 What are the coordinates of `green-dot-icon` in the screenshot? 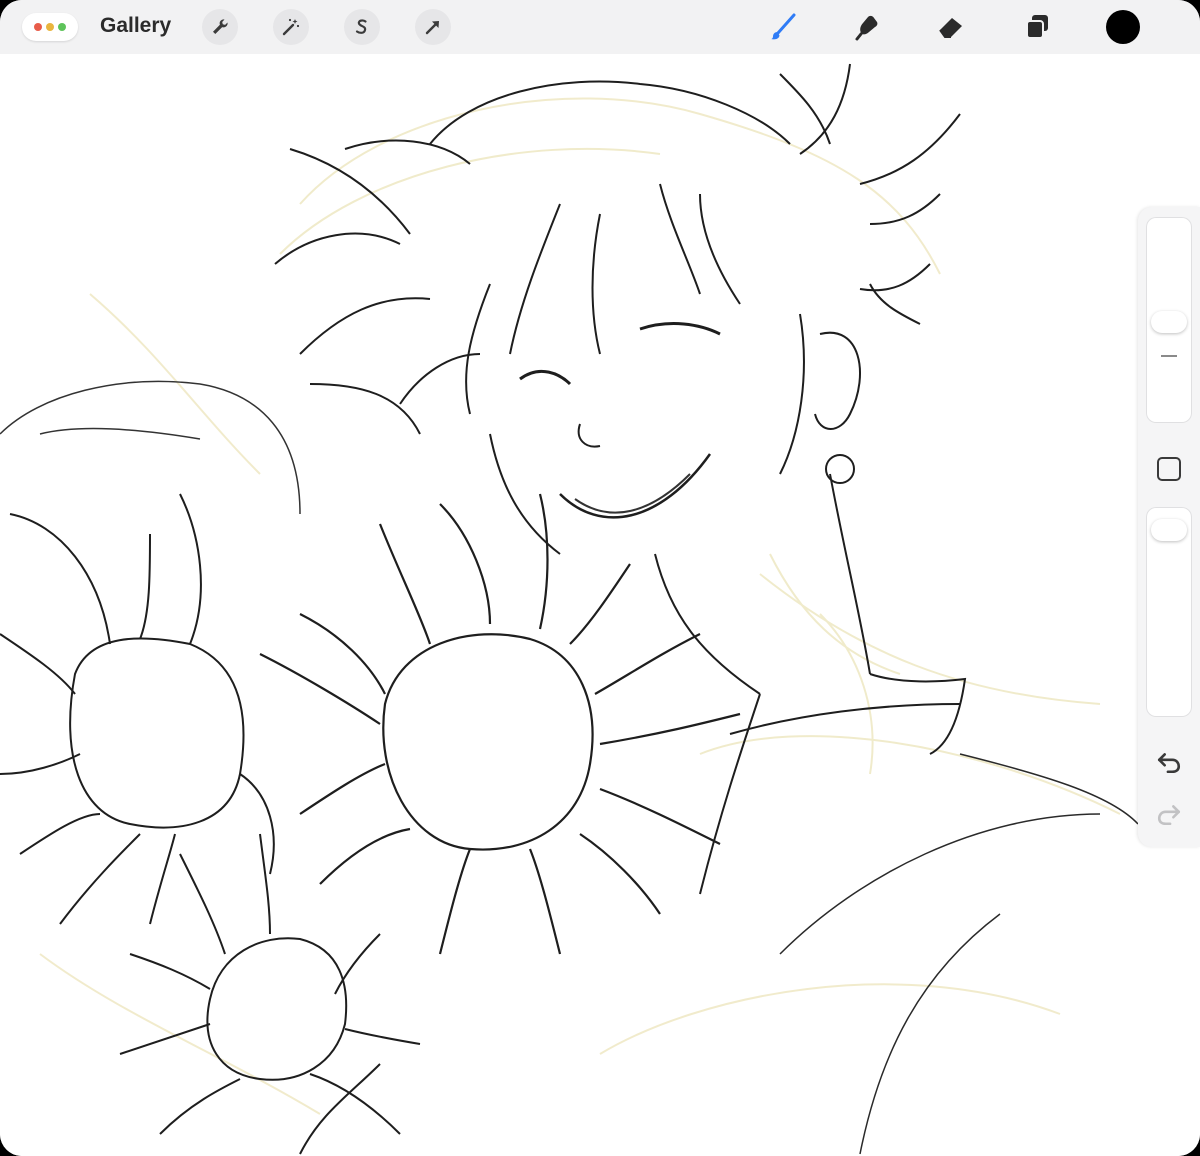 It's located at (62, 27).